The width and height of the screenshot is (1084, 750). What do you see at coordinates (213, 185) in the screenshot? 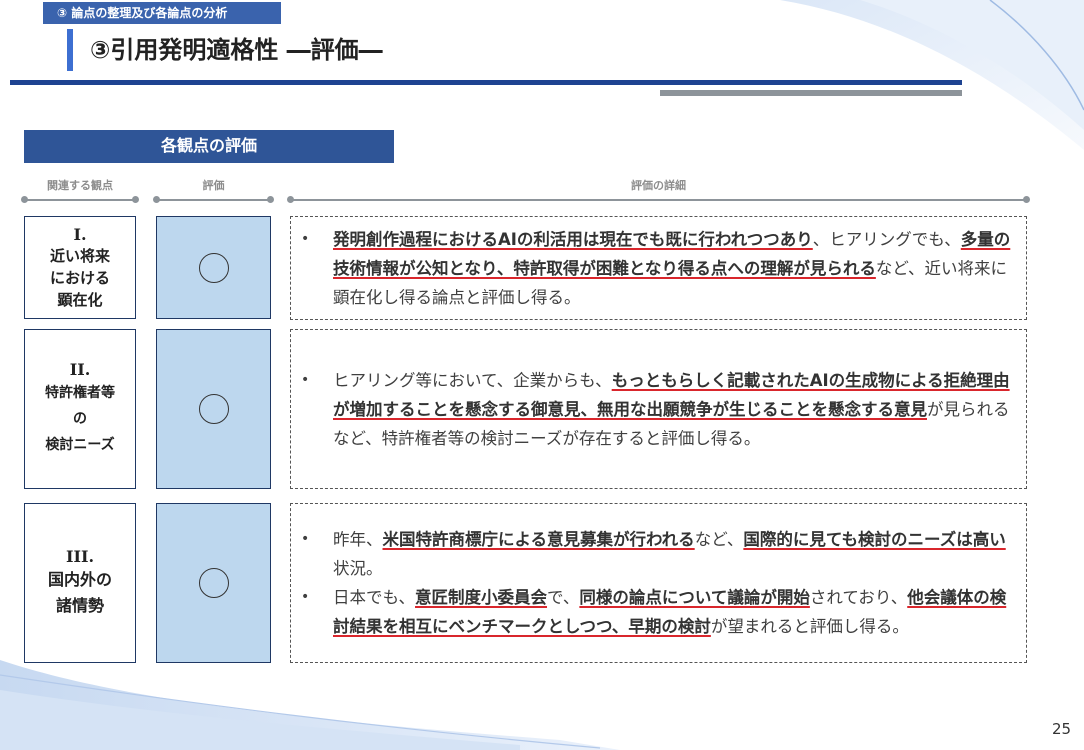
I see `column-label-rating: 評価` at bounding box center [213, 185].